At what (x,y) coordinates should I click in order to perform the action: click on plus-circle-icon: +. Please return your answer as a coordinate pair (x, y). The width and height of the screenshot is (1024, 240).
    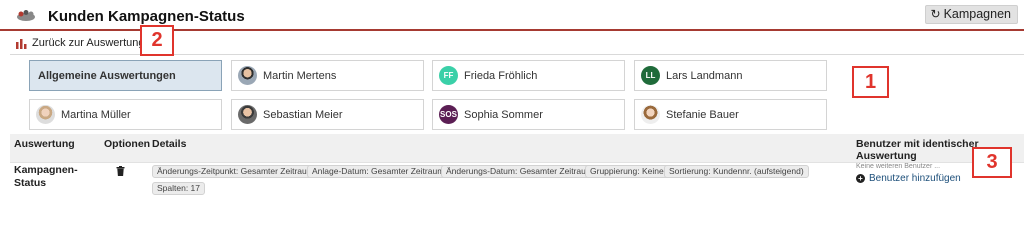
    Looking at the image, I should click on (860, 178).